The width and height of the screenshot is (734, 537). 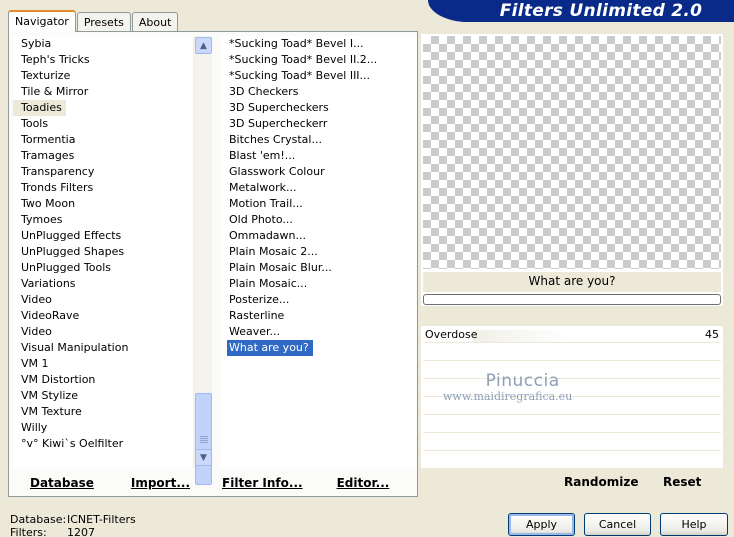 I want to click on tab-about: About, so click(x=155, y=22).